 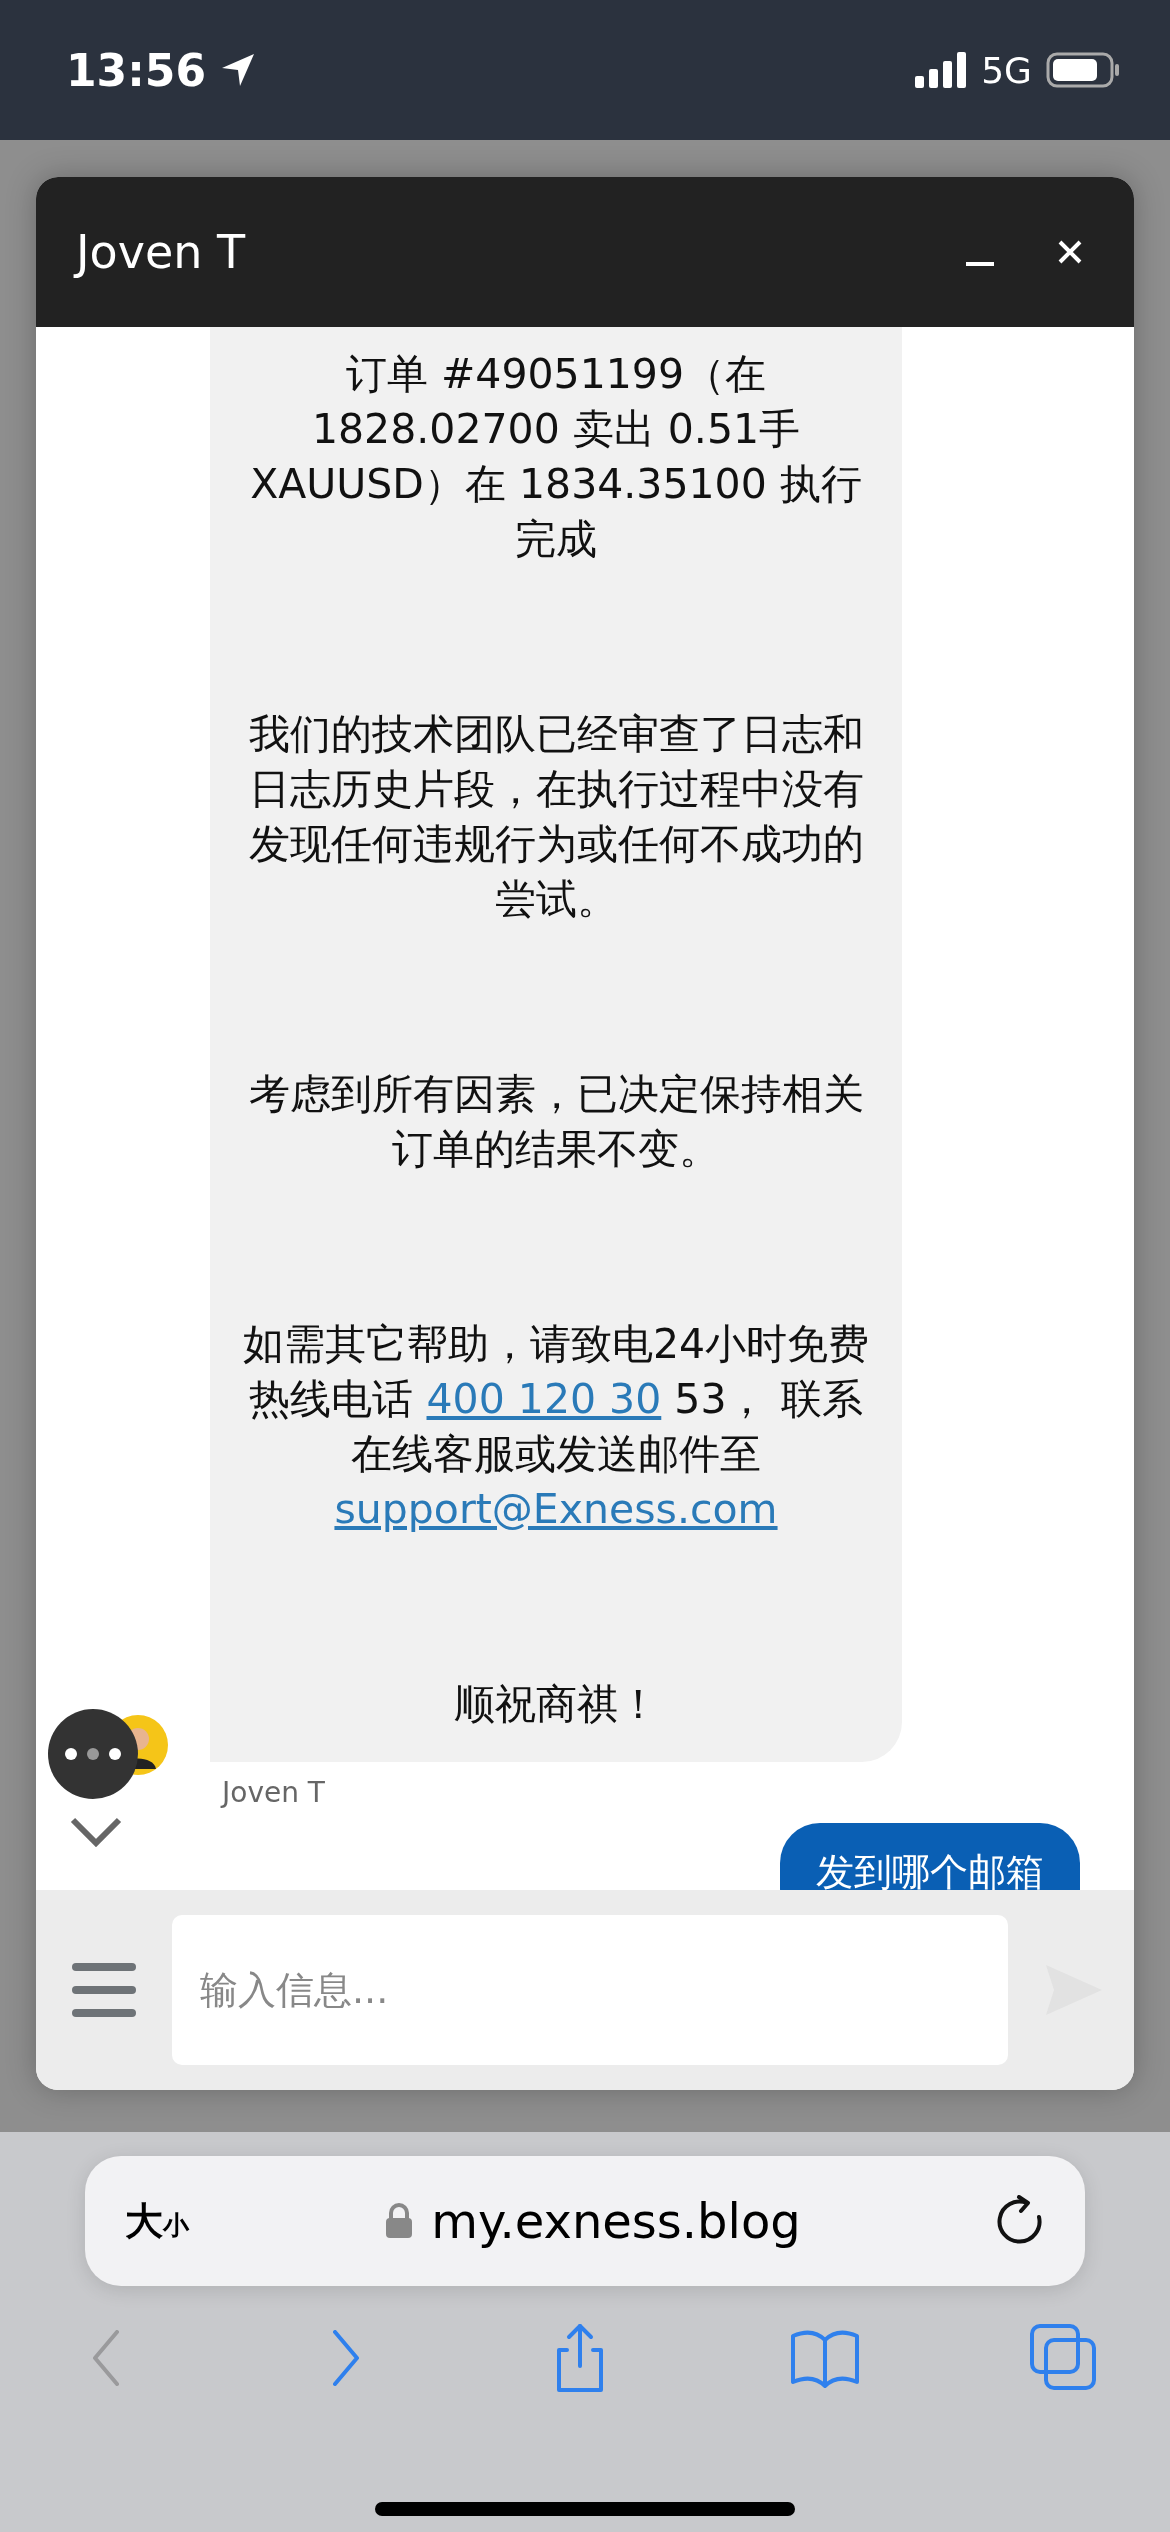 I want to click on message-link: 400 120 30, so click(x=544, y=1399).